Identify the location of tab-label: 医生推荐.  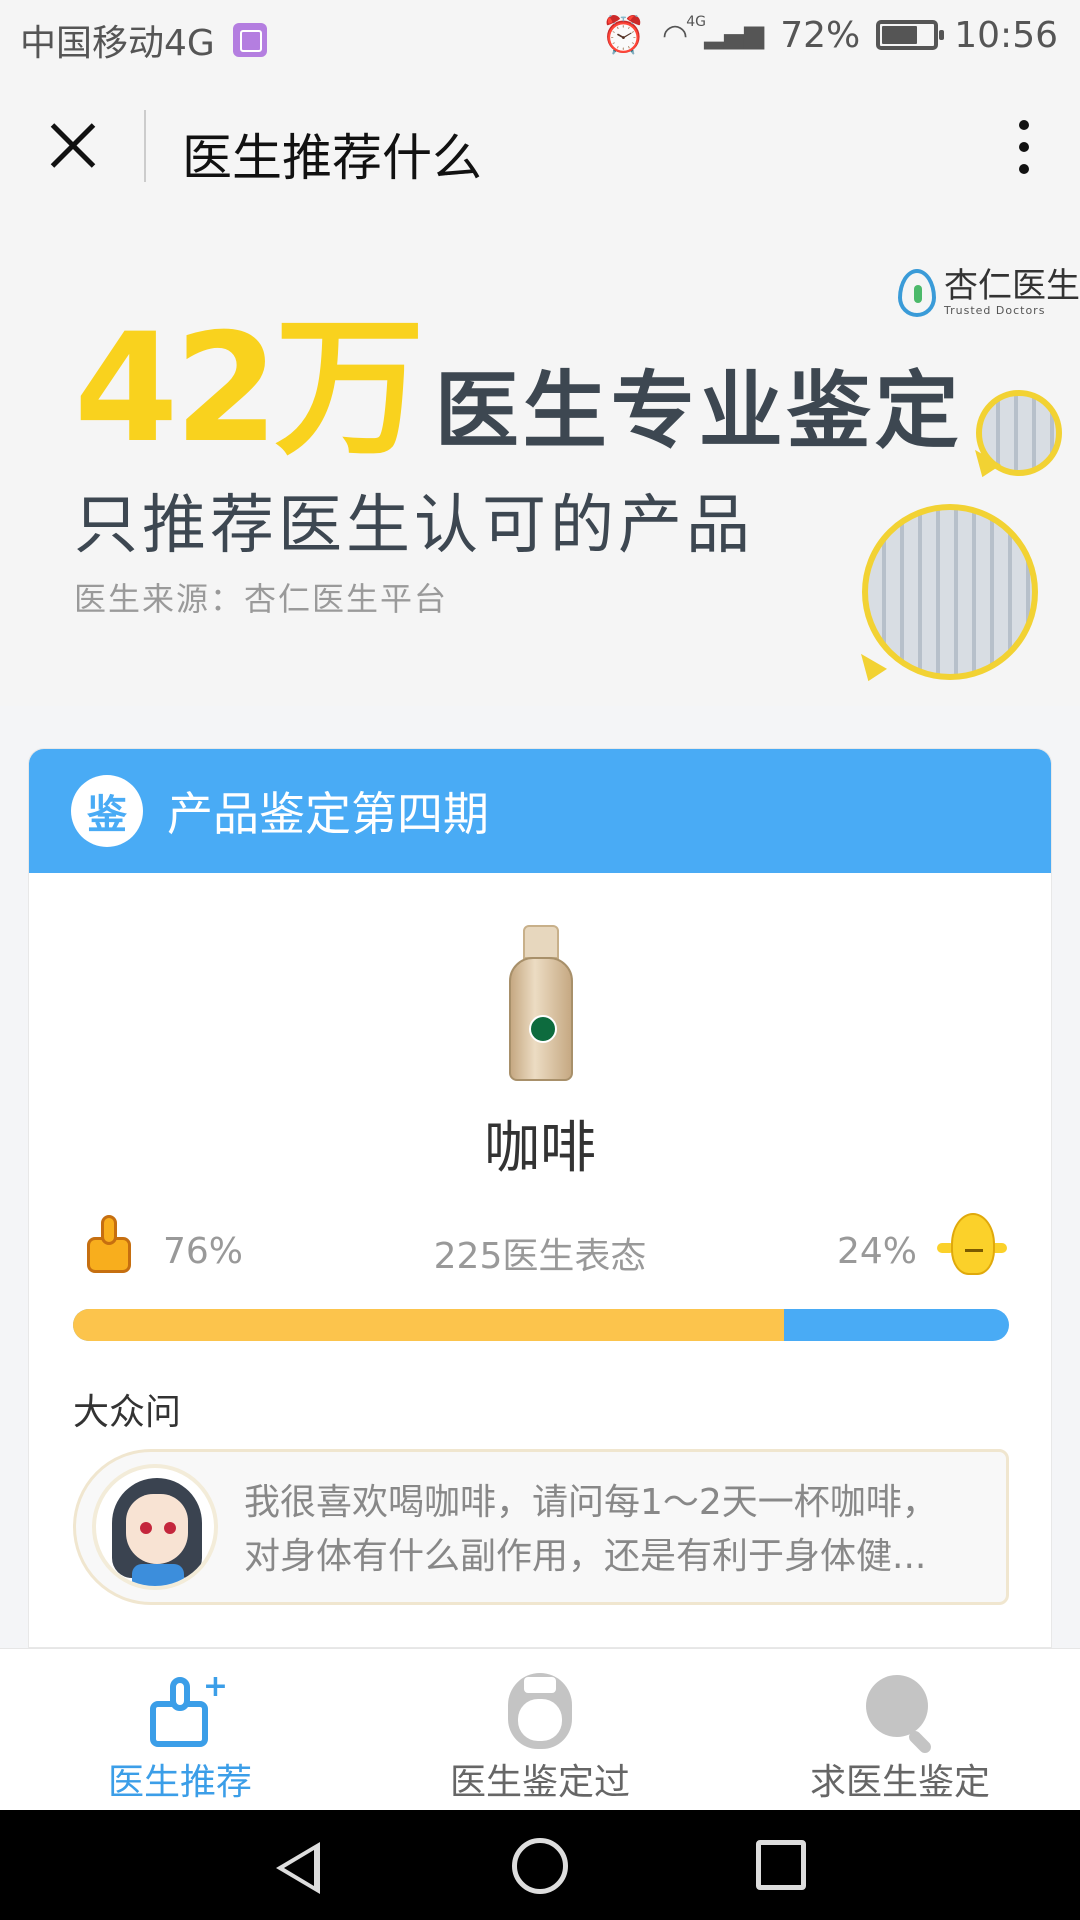
(179, 1782).